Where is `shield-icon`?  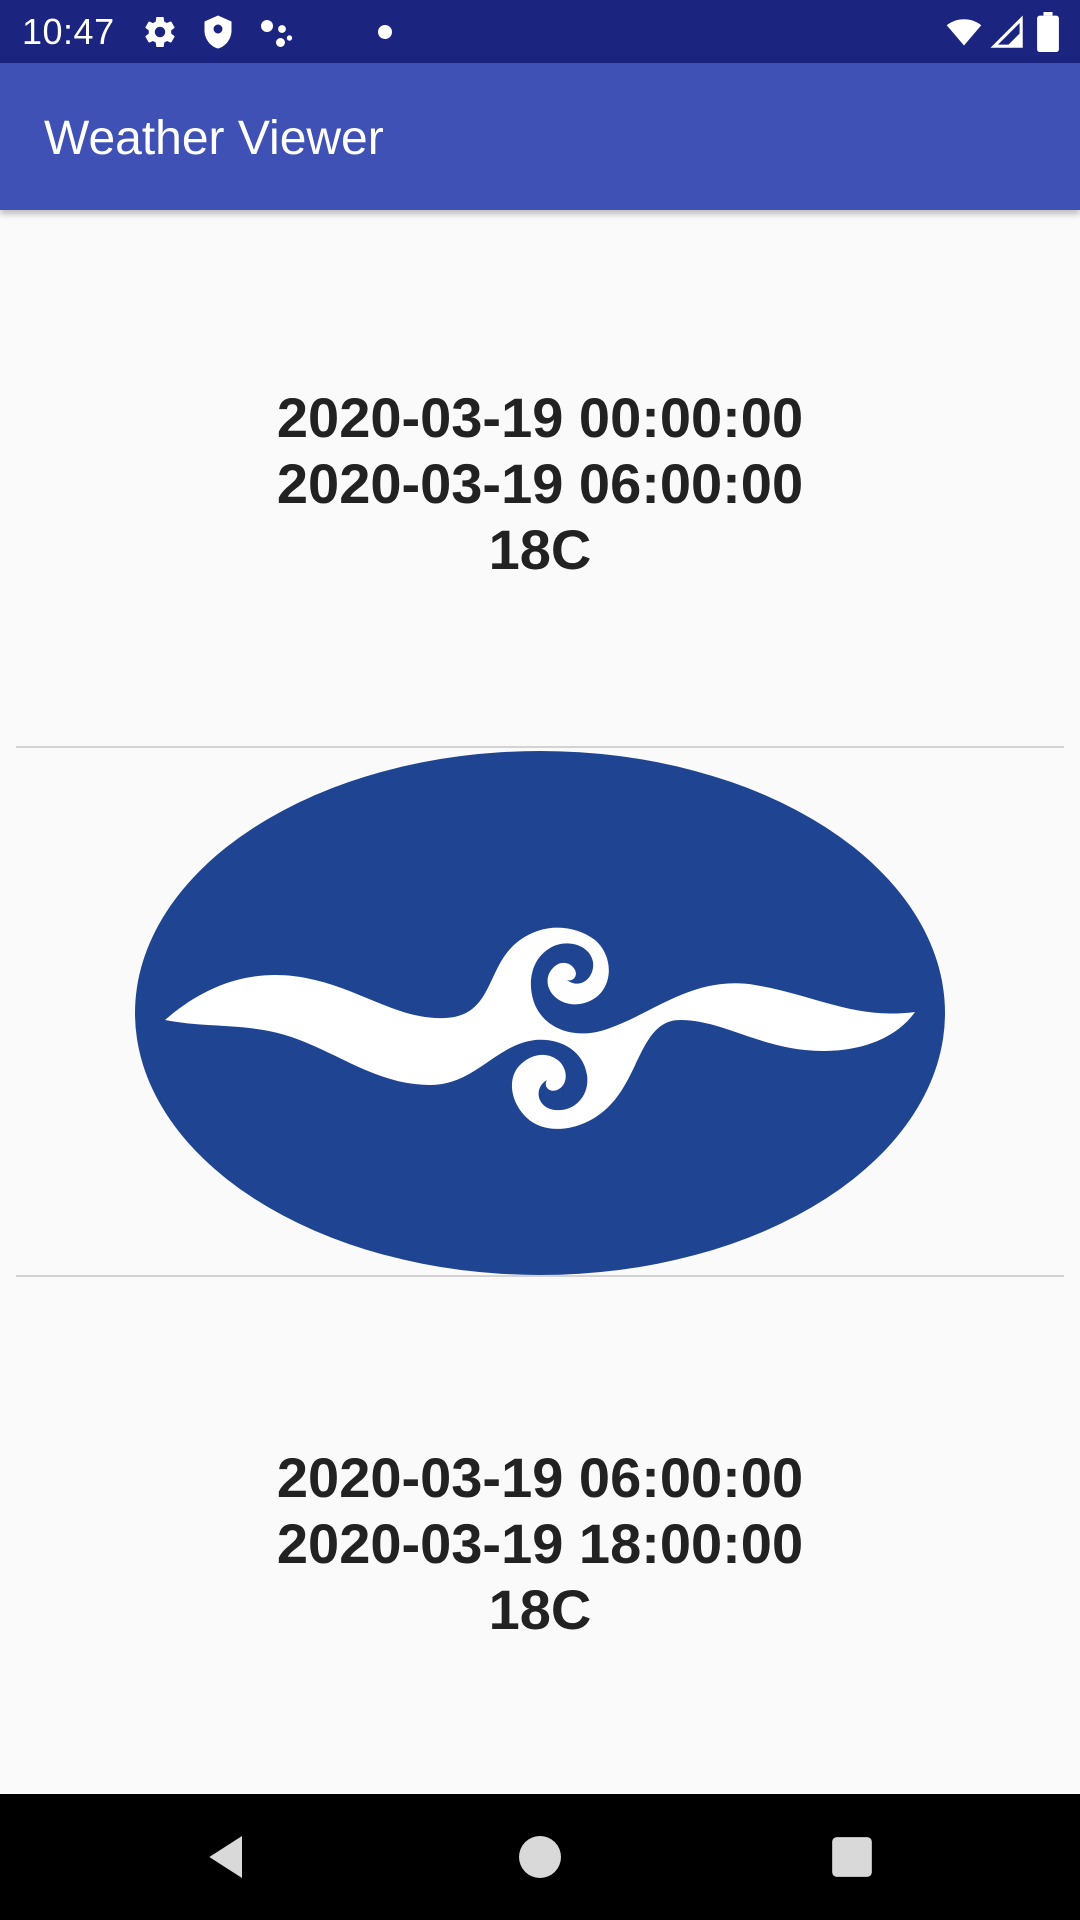
shield-icon is located at coordinates (218, 32).